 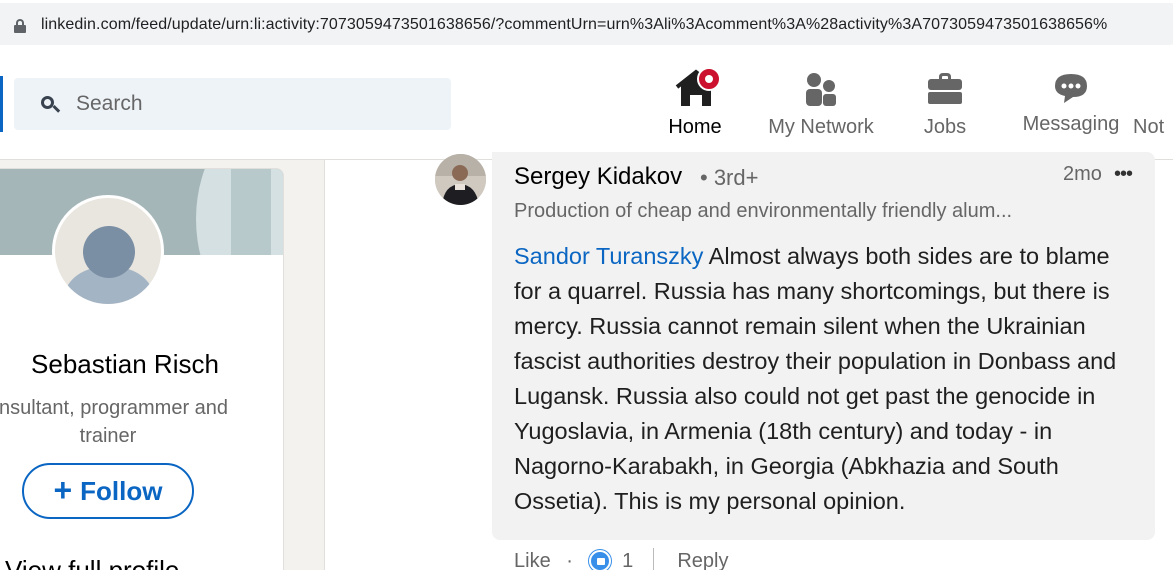 I want to click on comment-timestamp: 2mo, so click(x=1082, y=174).